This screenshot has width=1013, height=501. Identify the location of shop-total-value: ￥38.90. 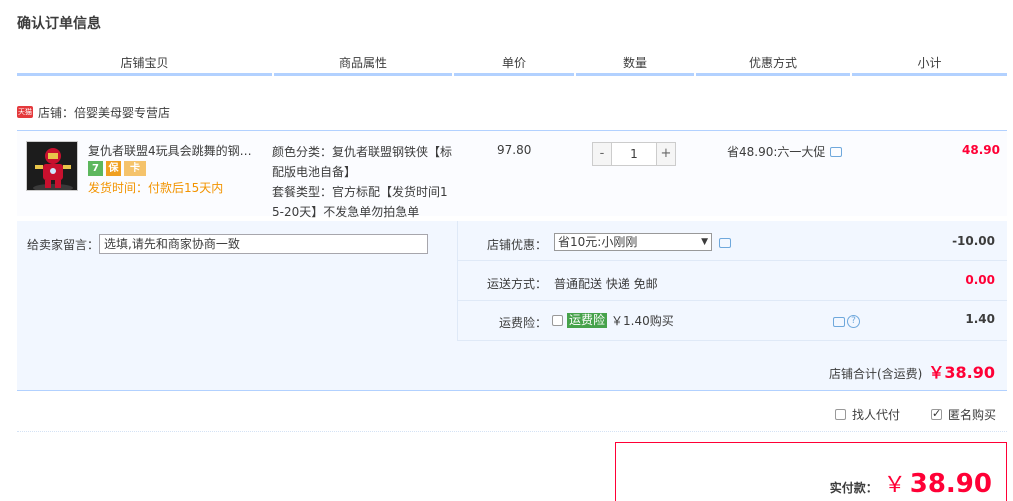
(961, 372).